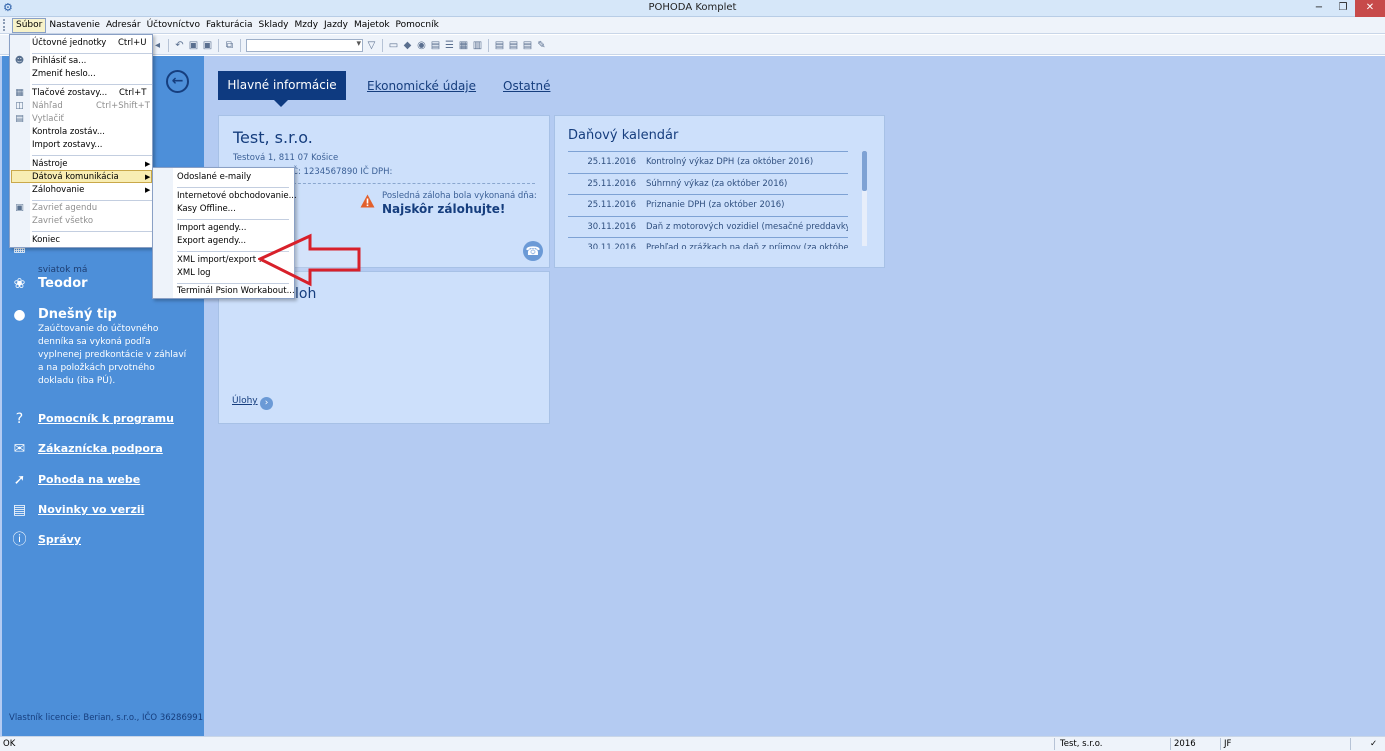  I want to click on copy-icon: ⧉, so click(229, 45).